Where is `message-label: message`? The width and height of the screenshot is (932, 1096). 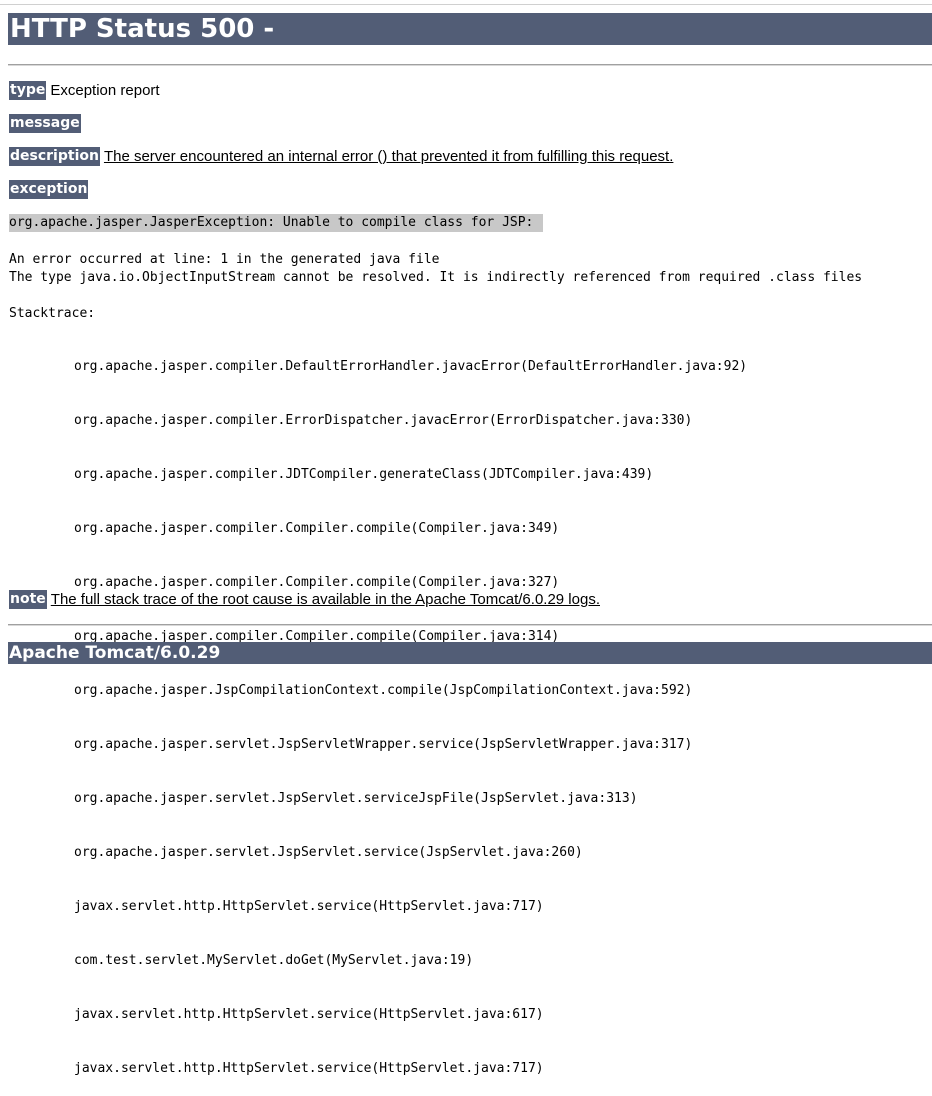 message-label: message is located at coordinates (45, 123).